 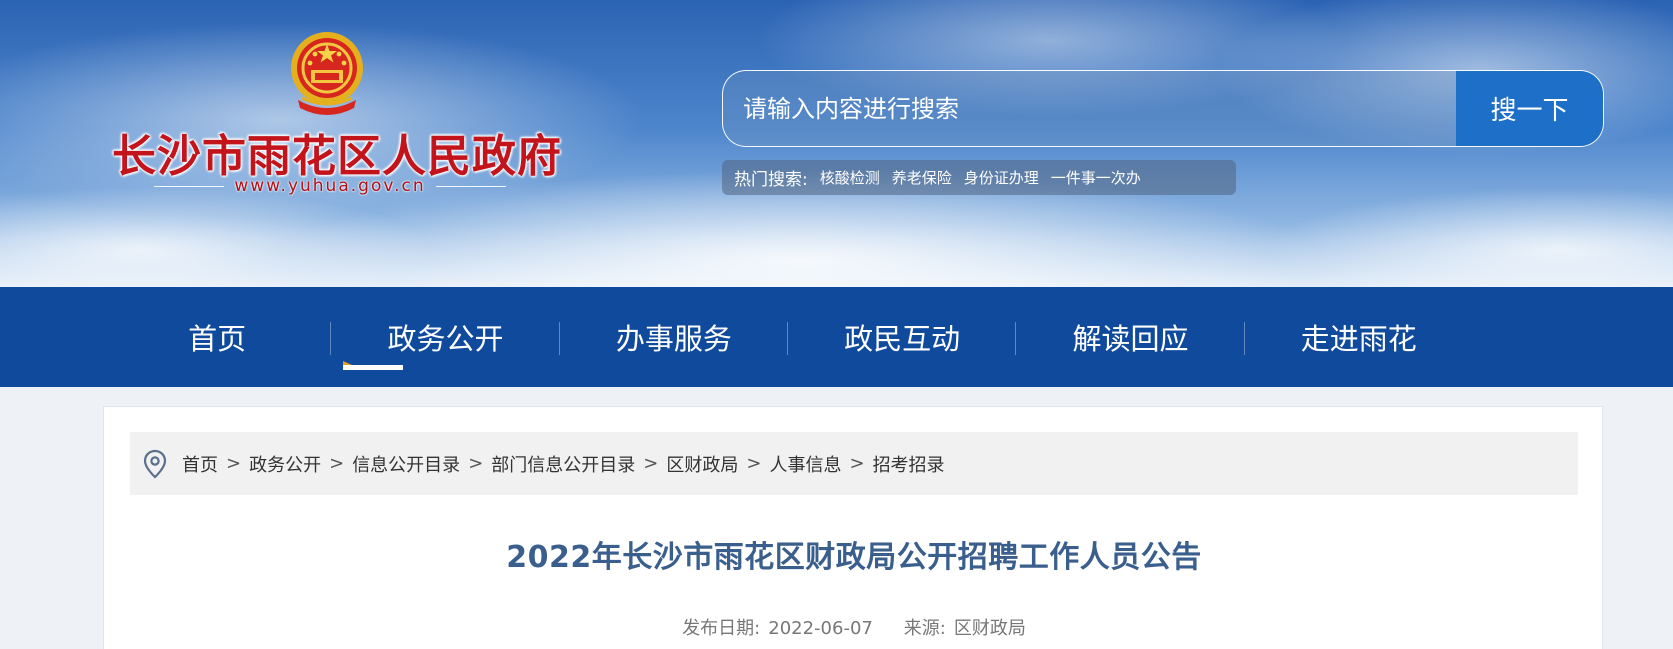 What do you see at coordinates (189, 186) in the screenshot?
I see `url-divider-left` at bounding box center [189, 186].